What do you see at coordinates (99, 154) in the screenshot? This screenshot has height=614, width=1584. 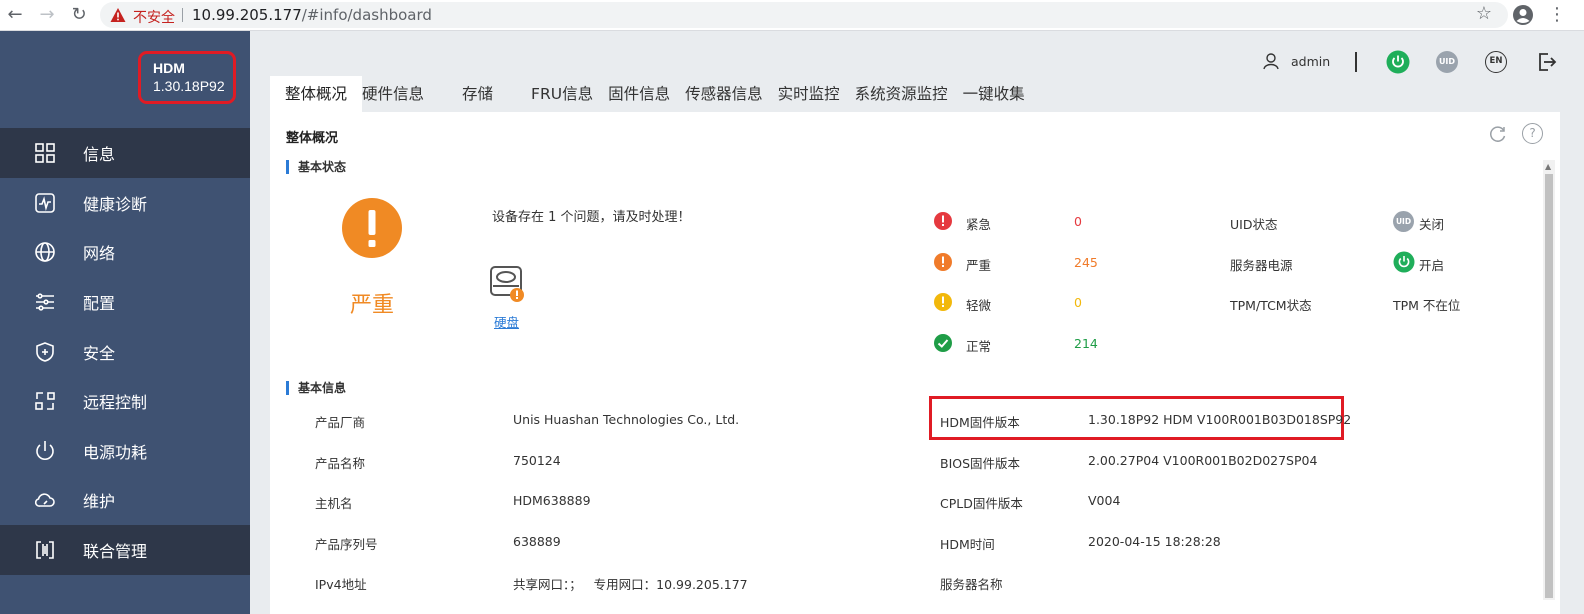 I see `sidebar-item-label: 信息` at bounding box center [99, 154].